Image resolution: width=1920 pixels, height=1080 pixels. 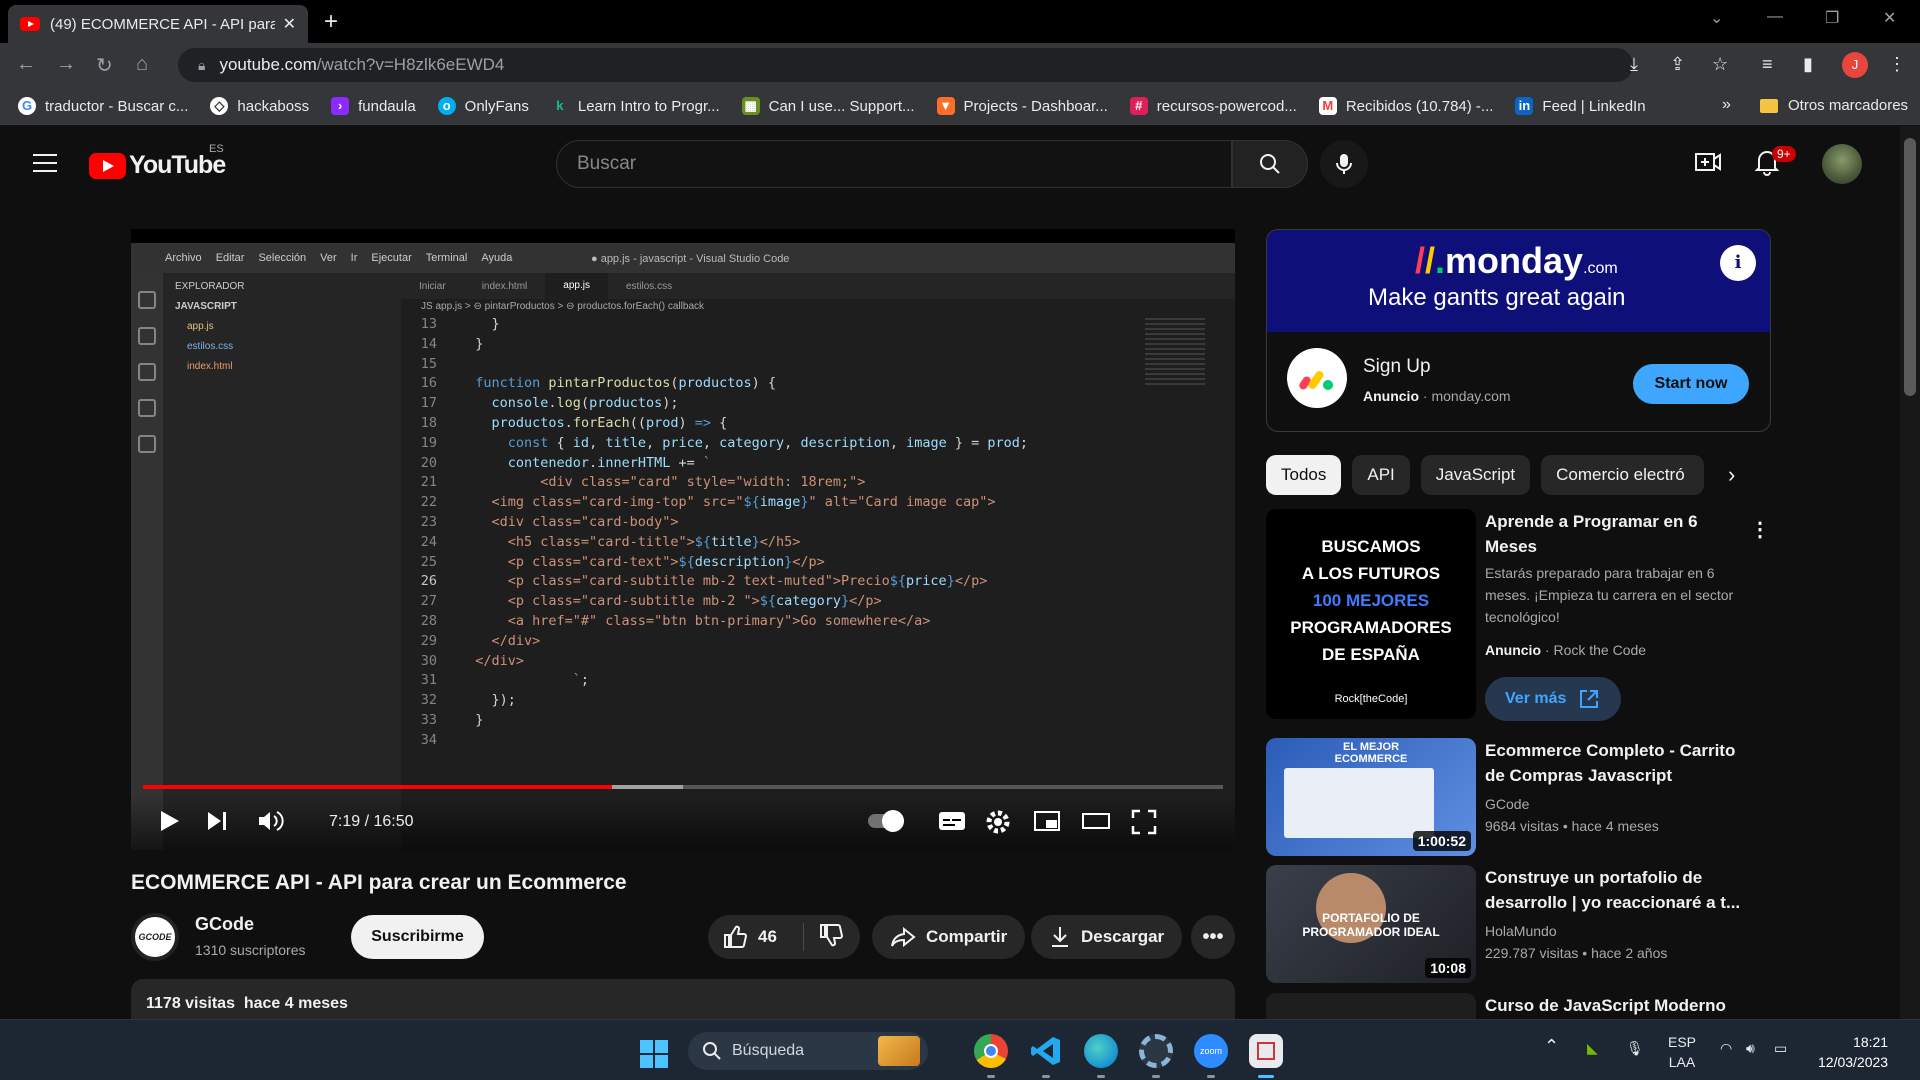 I want to click on vscode-app-icon, so click(x=1046, y=1051).